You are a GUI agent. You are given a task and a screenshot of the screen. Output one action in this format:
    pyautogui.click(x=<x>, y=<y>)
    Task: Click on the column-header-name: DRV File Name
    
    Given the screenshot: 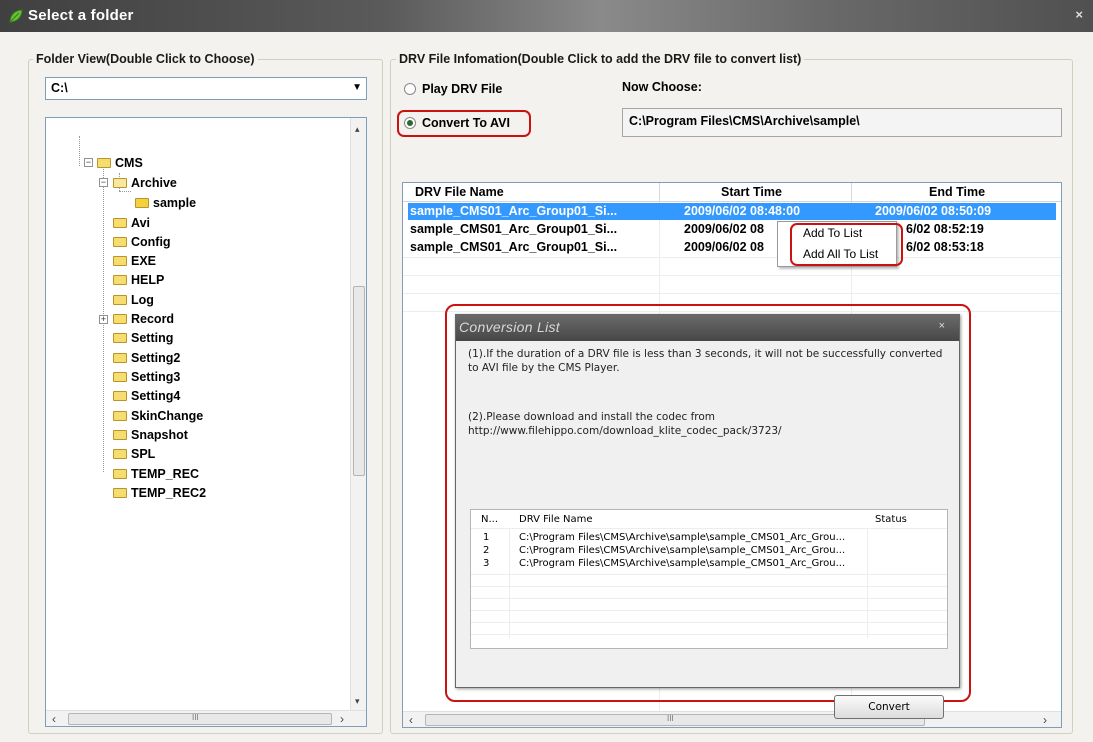 What is the action you would take?
    pyautogui.click(x=459, y=192)
    